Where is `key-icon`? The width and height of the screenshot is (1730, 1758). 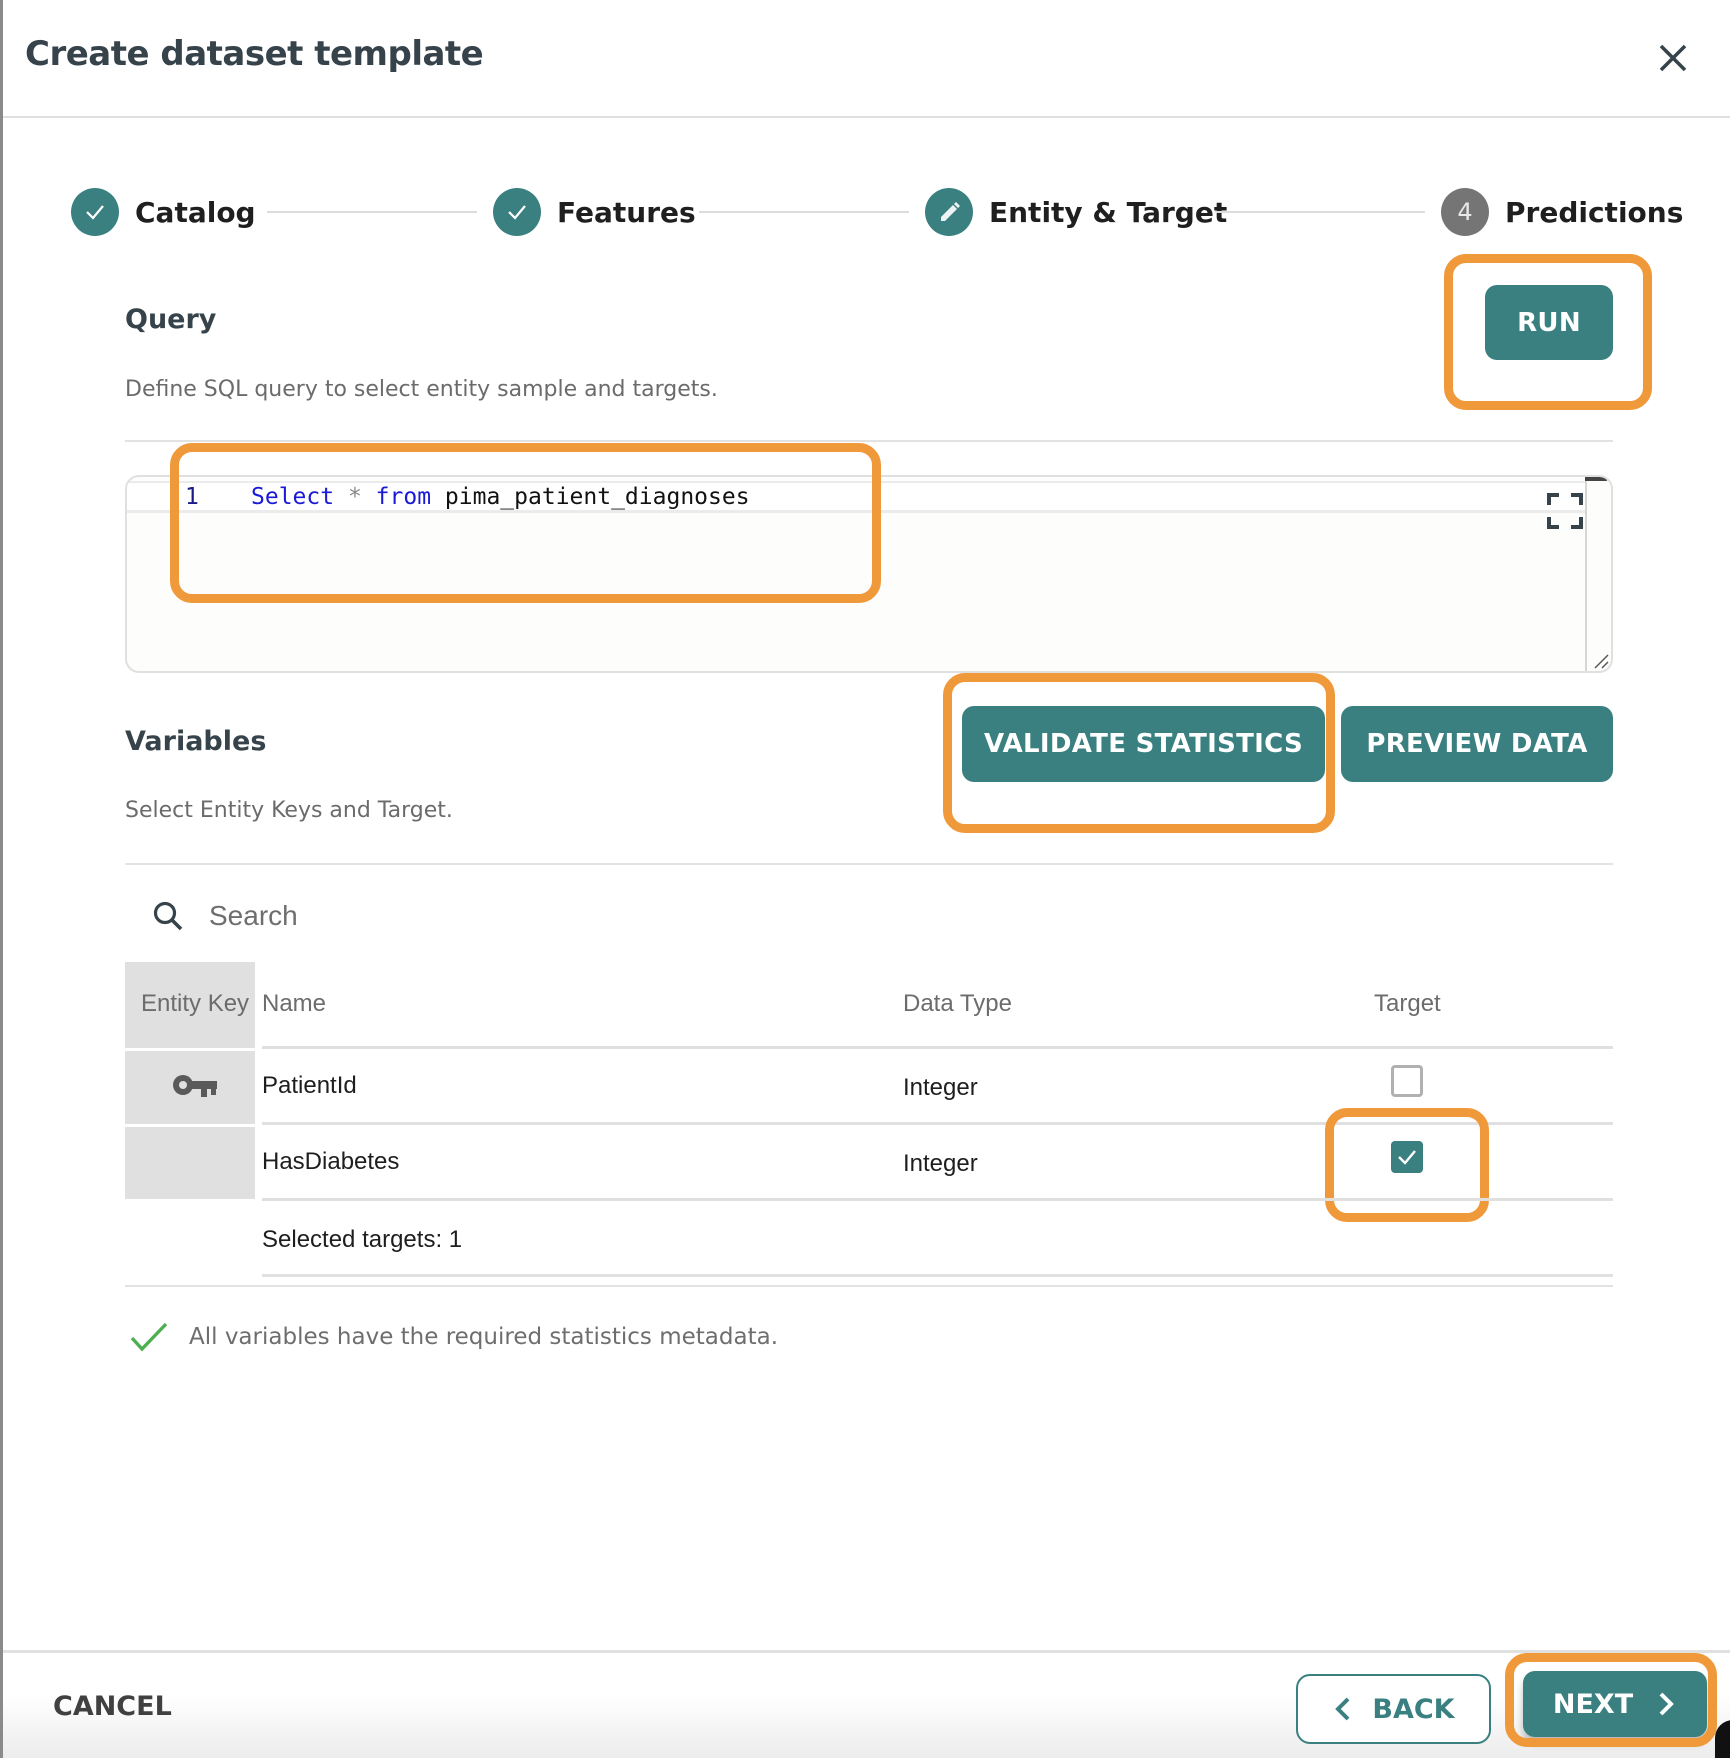
key-icon is located at coordinates (195, 1086).